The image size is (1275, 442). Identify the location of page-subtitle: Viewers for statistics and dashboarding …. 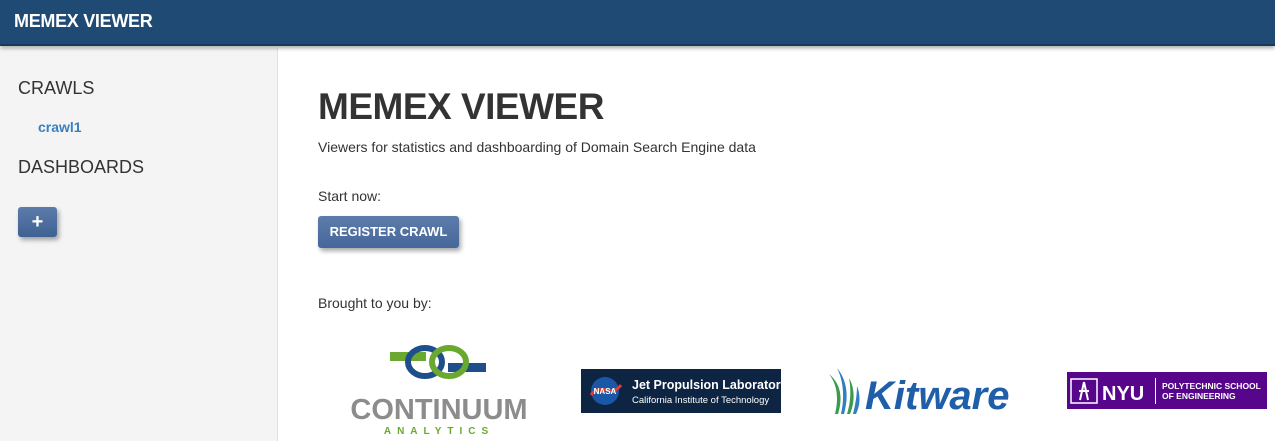
(537, 147).